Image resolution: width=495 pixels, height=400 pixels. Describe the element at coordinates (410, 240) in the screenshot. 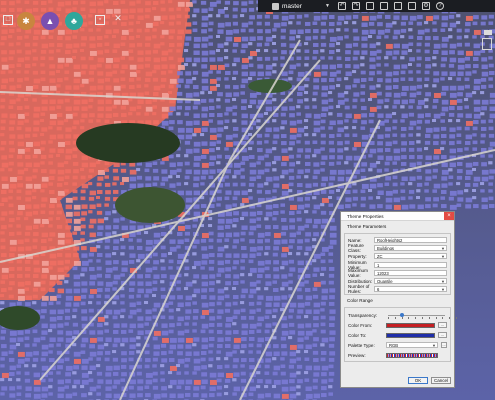

I see `param-input: RoofHeights2` at that location.